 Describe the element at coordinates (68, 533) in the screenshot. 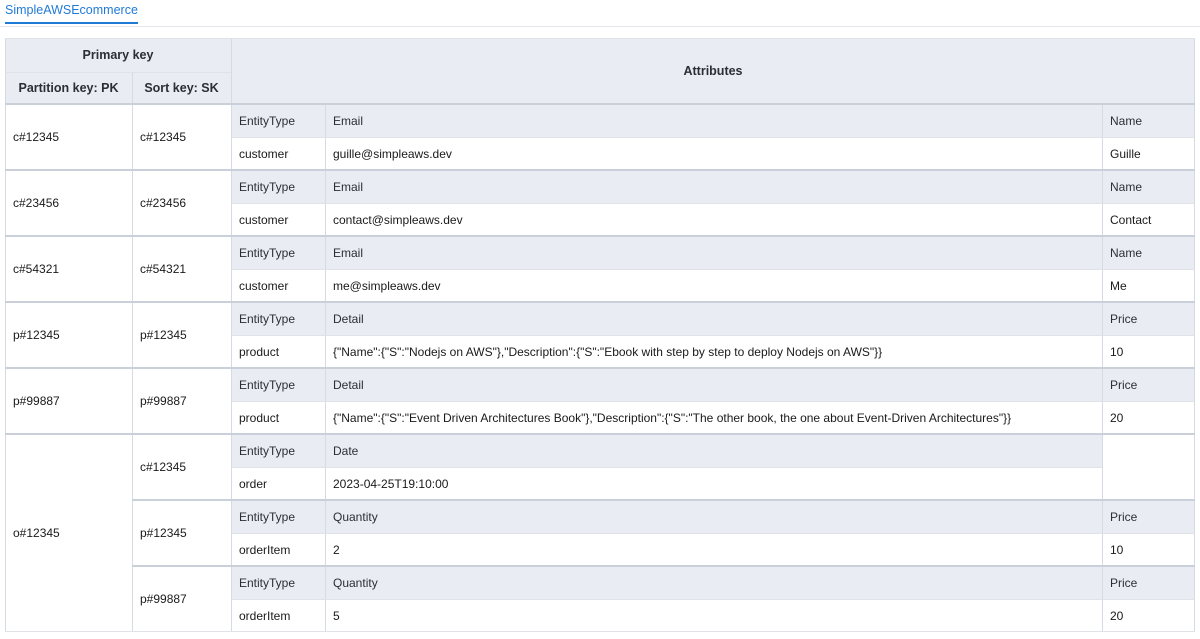

I see `pk-cell: o#12345` at that location.